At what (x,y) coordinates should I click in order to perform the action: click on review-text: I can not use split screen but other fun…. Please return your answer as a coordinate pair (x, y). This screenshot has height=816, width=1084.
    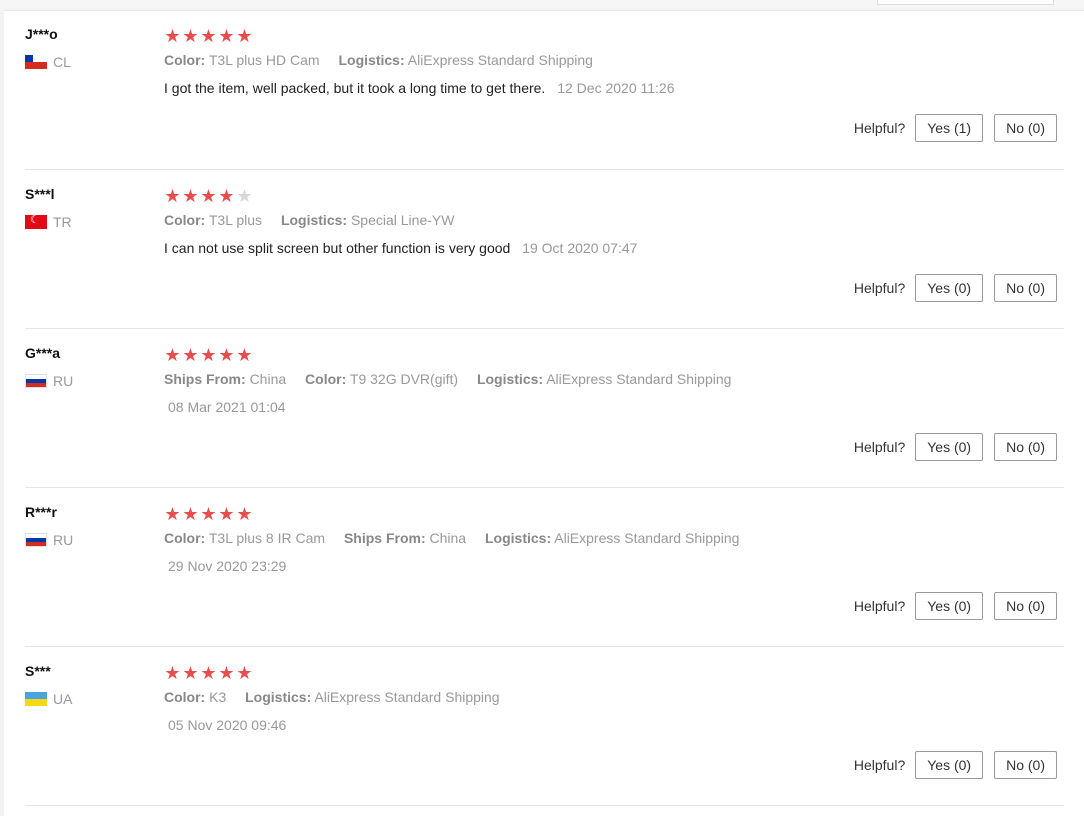
    Looking at the image, I should click on (400, 248).